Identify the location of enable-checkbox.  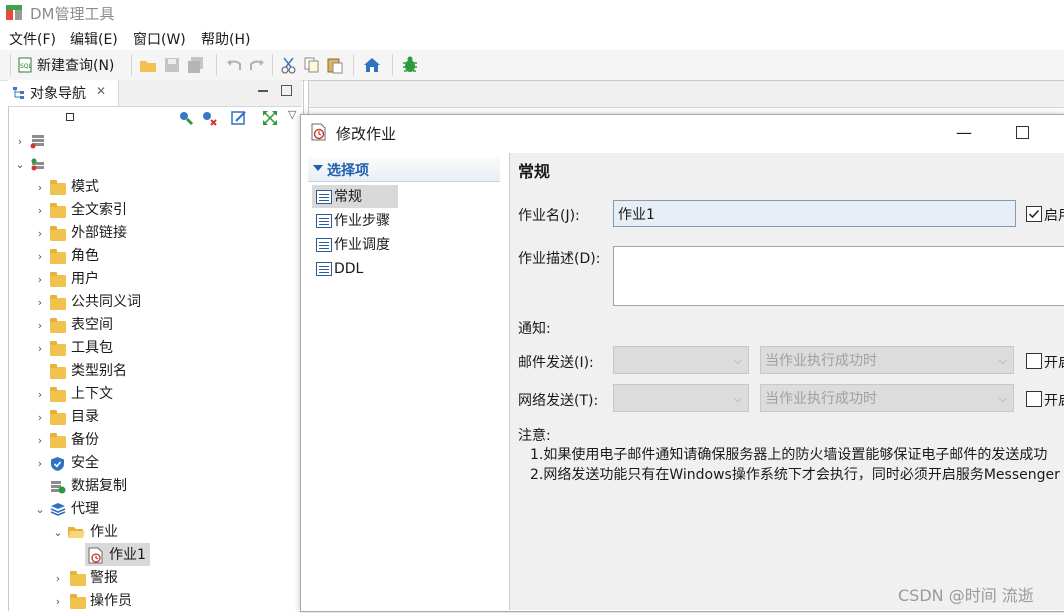
(1034, 214).